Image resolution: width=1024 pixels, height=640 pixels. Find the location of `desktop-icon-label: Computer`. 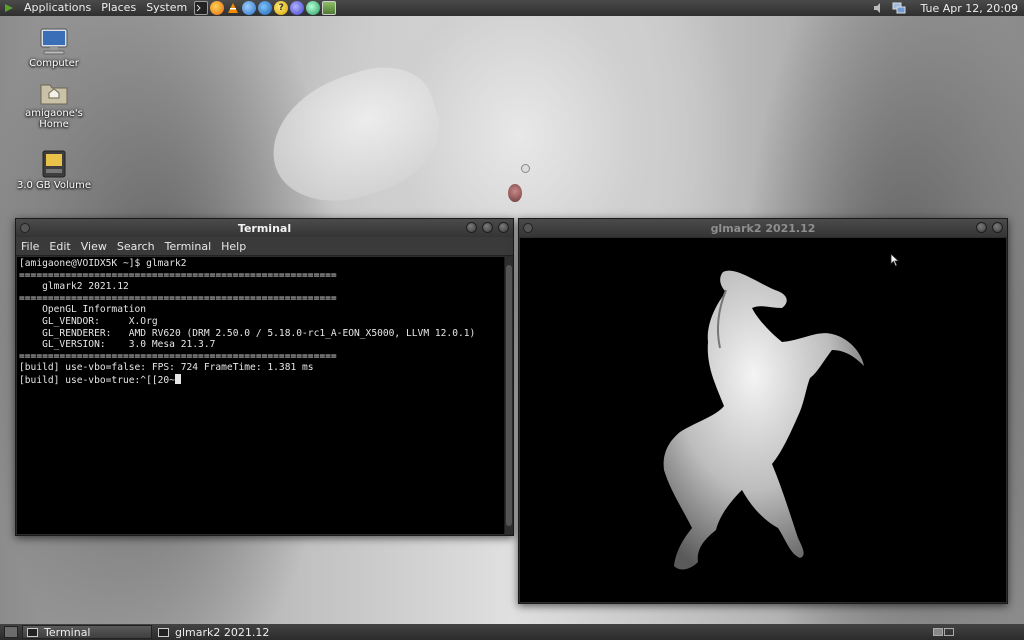

desktop-icon-label: Computer is located at coordinates (54, 63).